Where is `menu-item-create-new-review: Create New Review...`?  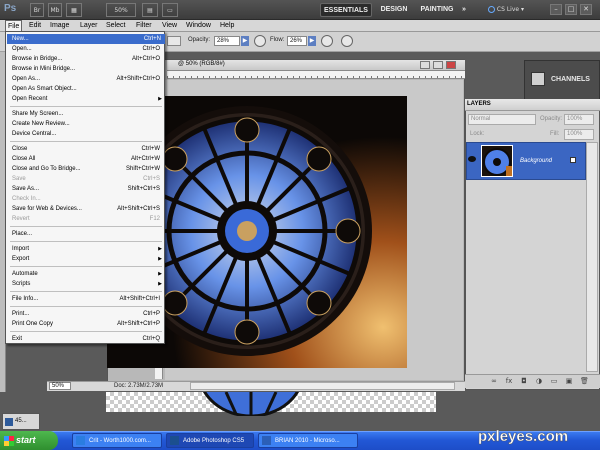 menu-item-create-new-review: Create New Review... is located at coordinates (88, 124).